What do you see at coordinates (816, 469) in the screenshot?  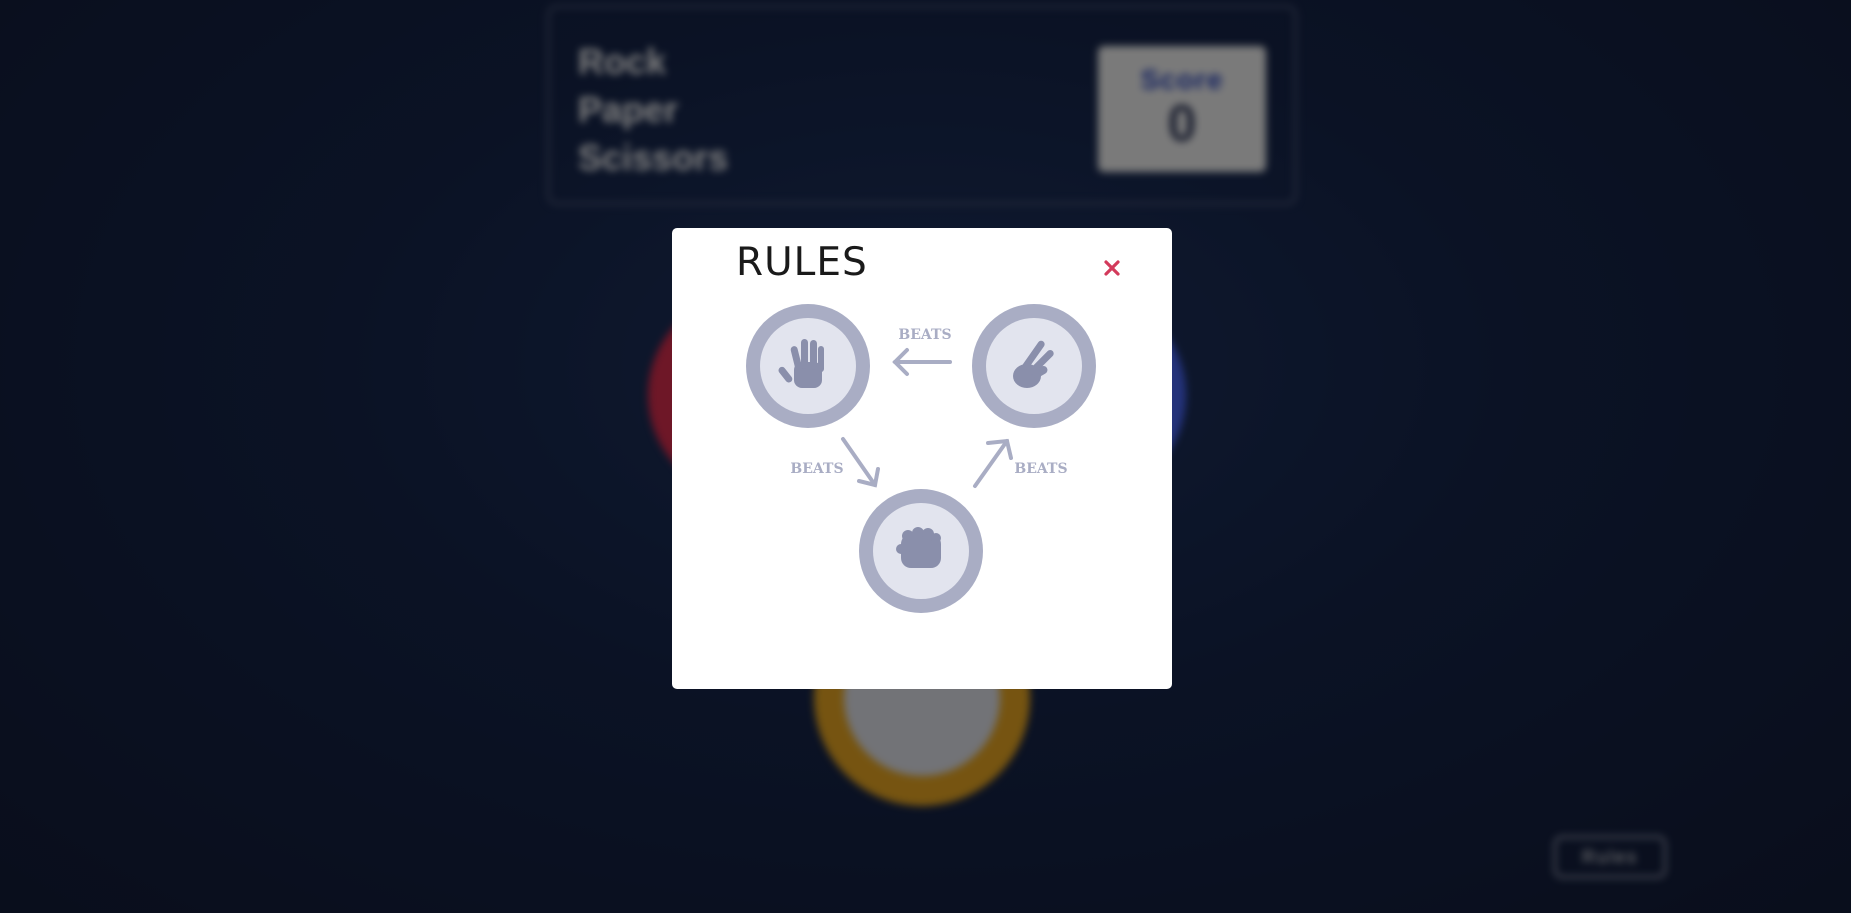 I see `beats-label-left: BEATS` at bounding box center [816, 469].